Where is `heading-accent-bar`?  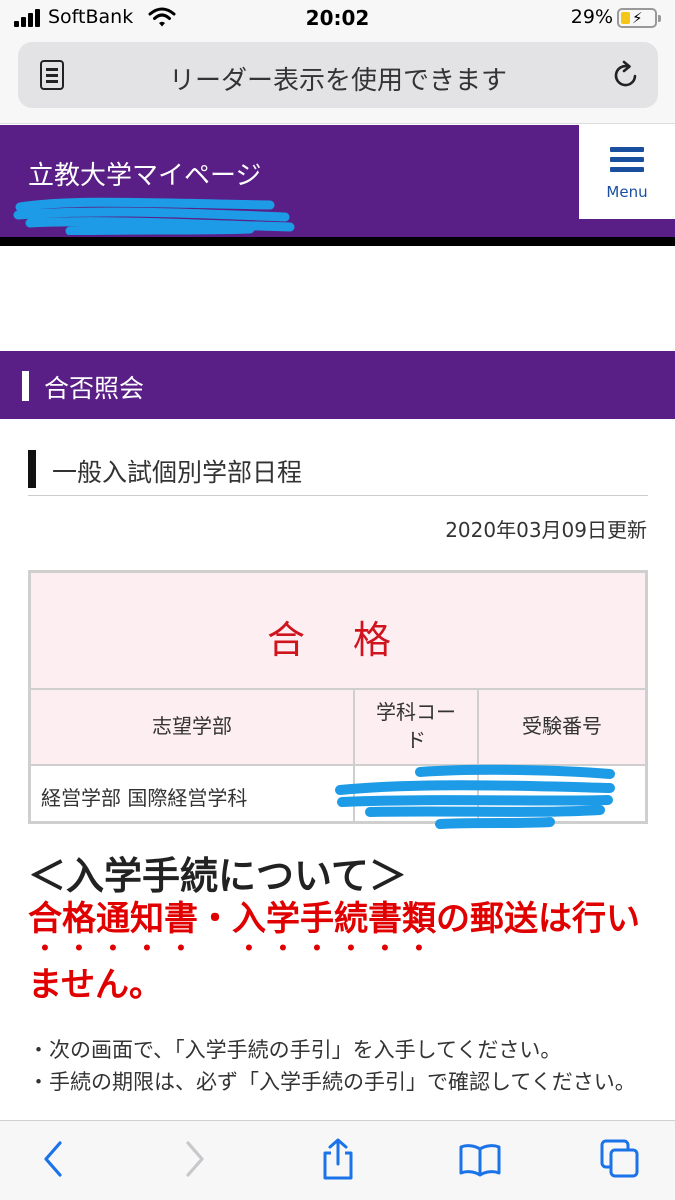 heading-accent-bar is located at coordinates (25, 386).